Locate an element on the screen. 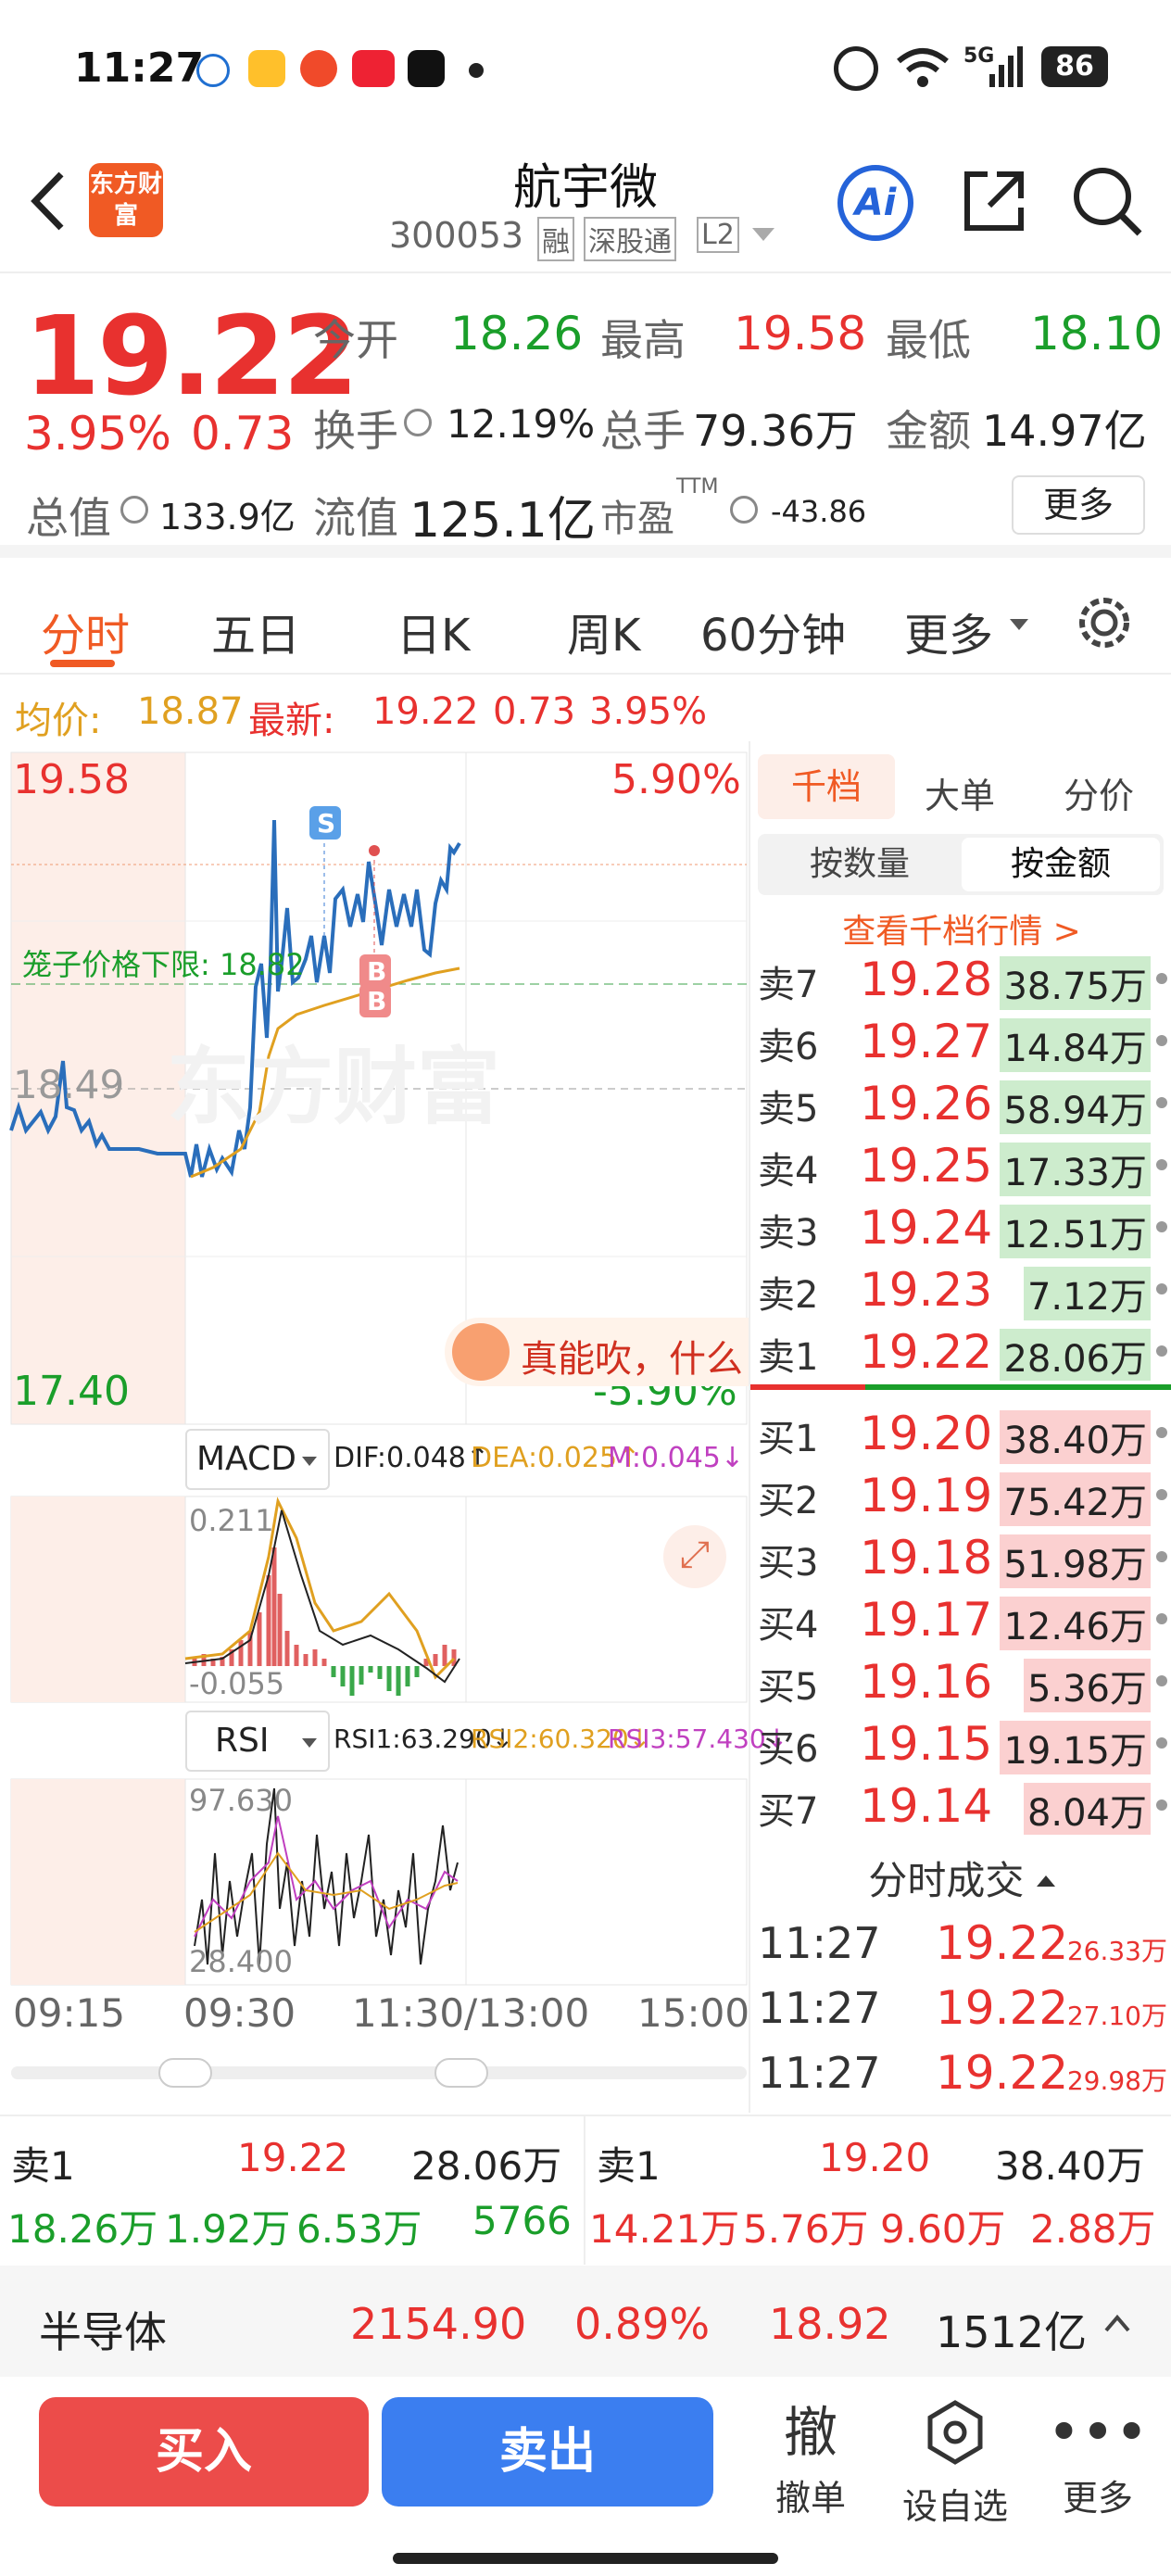 The width and height of the screenshot is (1171, 2576). sector-bar: 半导体 2154.90 0.89% 18.92 1512亿 is located at coordinates (585, 2321).